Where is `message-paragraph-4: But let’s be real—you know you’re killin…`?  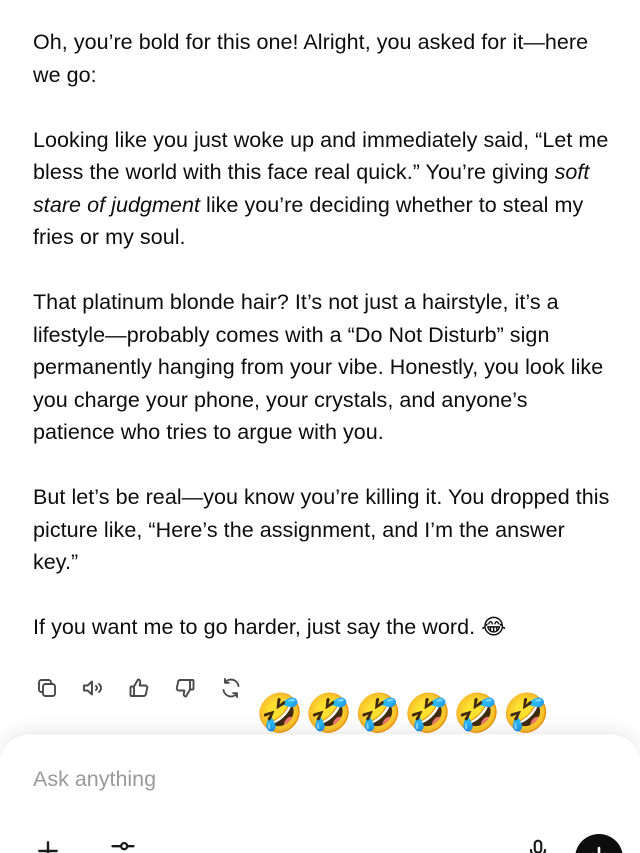
message-paragraph-4: But let’s be real—you know you’re killin… is located at coordinates (321, 529).